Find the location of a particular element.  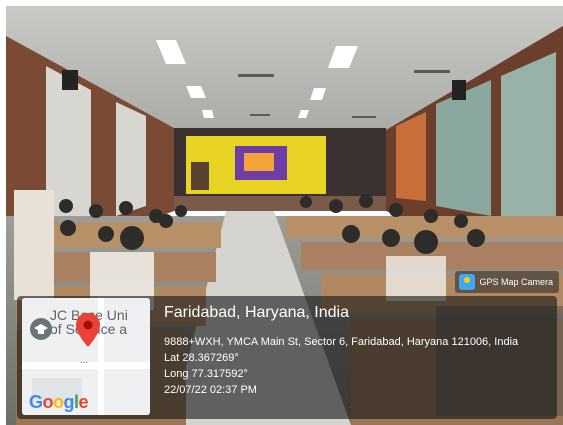

latitude-text: Lat 28.367269° is located at coordinates (201, 358).